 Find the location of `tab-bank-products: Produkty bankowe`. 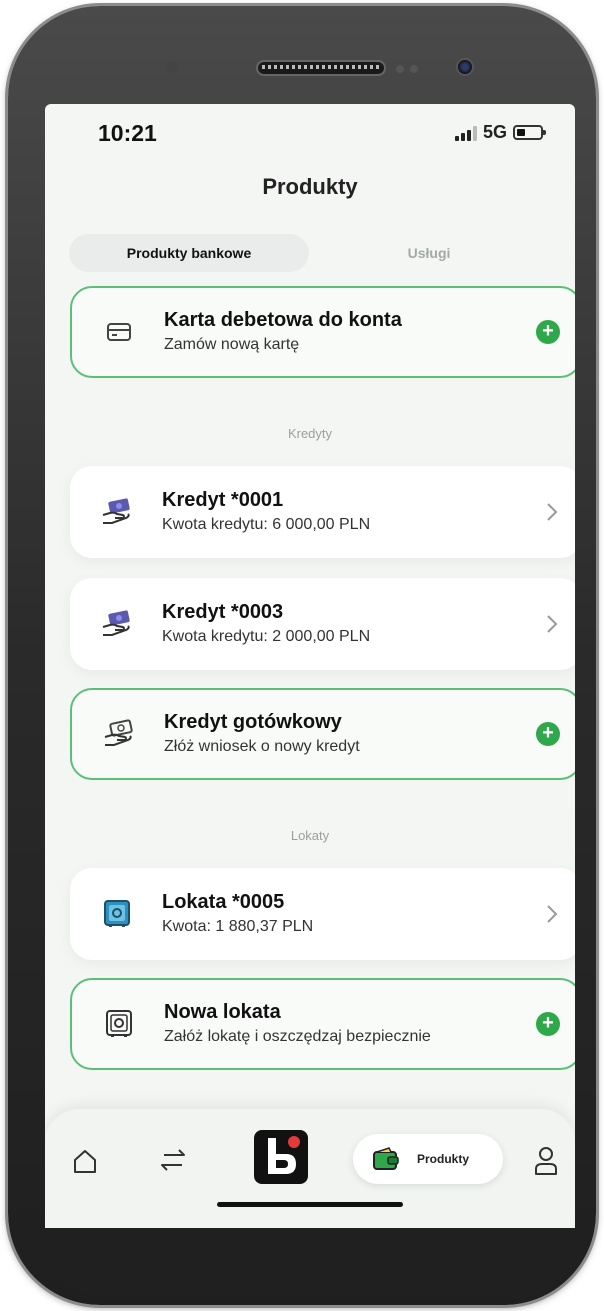

tab-bank-products: Produkty bankowe is located at coordinates (189, 253).